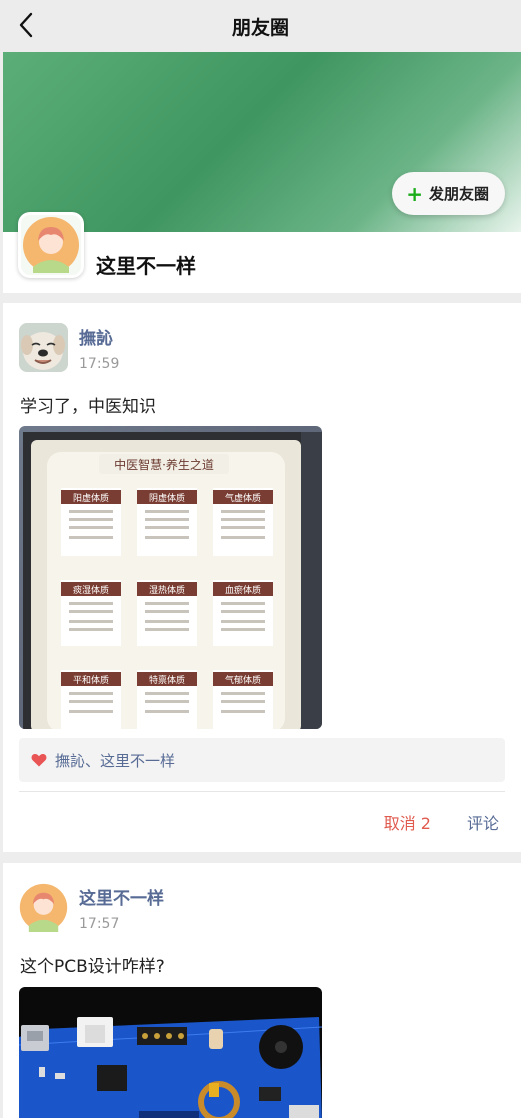 Image resolution: width=521 pixels, height=1118 pixels. I want to click on post-text: 这个PCB设计咋样?, so click(92, 967).